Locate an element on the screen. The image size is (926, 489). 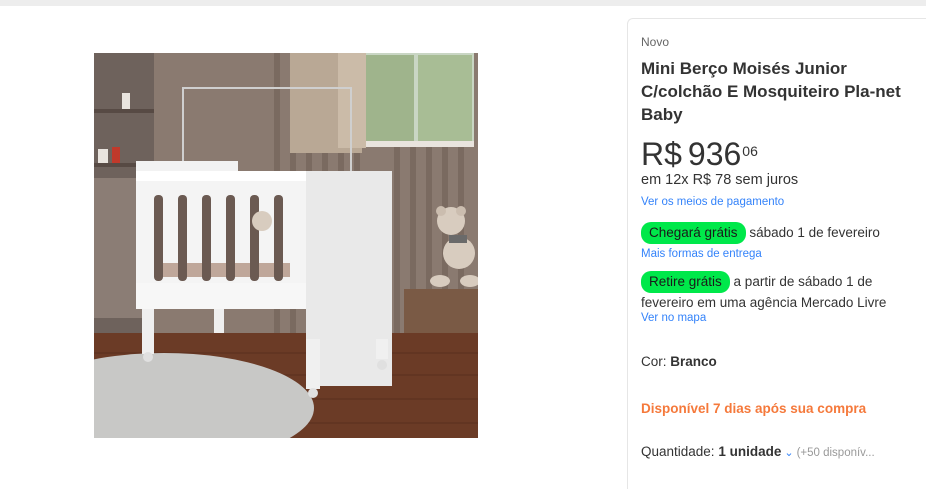
view-on-map-link: Ver no mapa is located at coordinates (673, 318).